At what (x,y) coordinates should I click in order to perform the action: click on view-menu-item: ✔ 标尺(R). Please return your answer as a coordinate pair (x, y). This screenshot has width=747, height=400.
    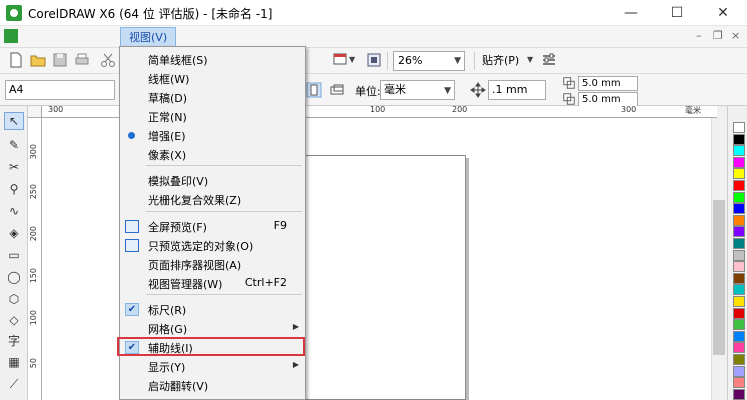
    Looking at the image, I should click on (212, 309).